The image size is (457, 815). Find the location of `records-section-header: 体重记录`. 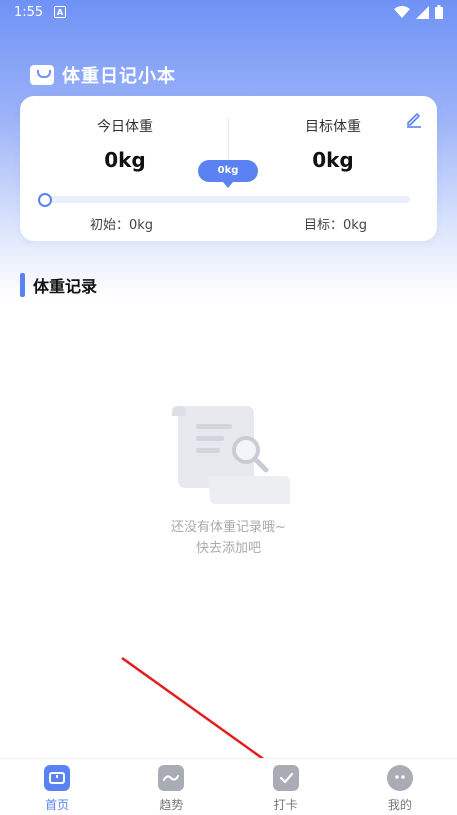

records-section-header: 体重记录 is located at coordinates (58, 285).